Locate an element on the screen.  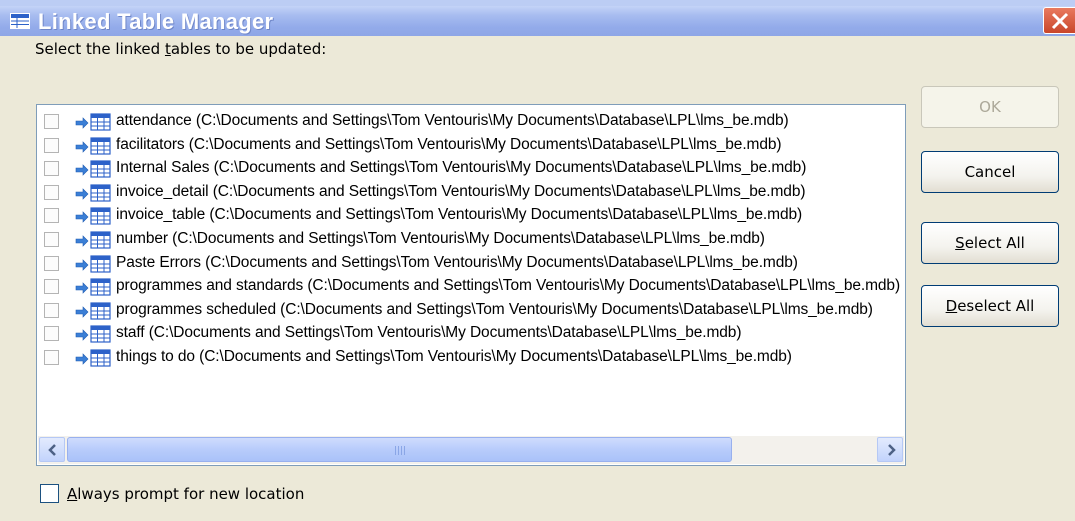
chevron-left-icon is located at coordinates (52, 450).